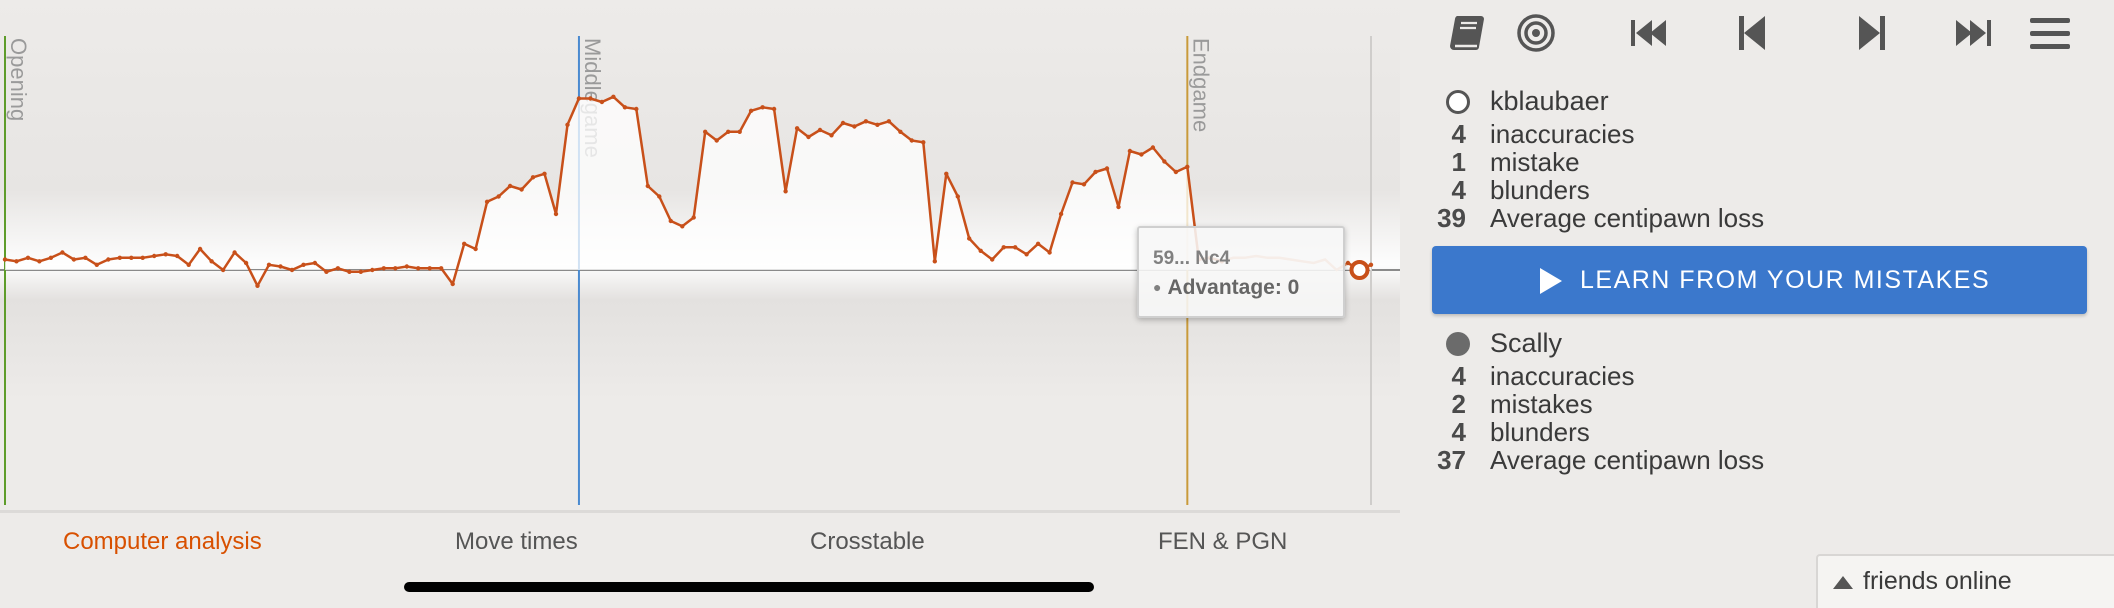 This screenshot has width=2114, height=608. I want to click on home-indicator, so click(749, 587).